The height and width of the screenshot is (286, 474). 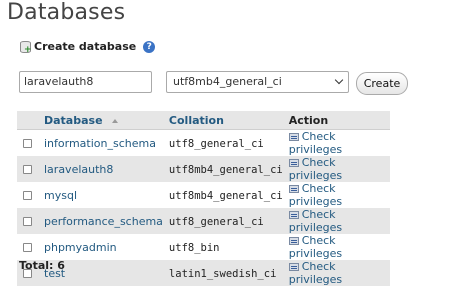 What do you see at coordinates (225, 120) in the screenshot?
I see `header-collation: Collation` at bounding box center [225, 120].